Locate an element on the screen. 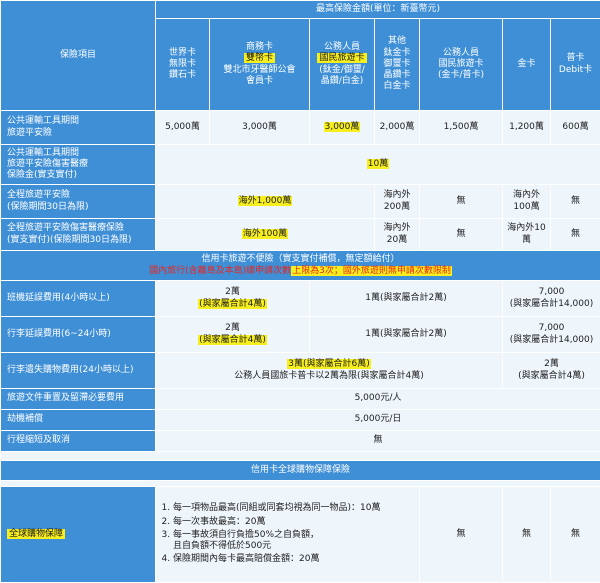  table-row: 旅遊文件重置及留滯必要費用 5,000元/人 is located at coordinates (300, 399).